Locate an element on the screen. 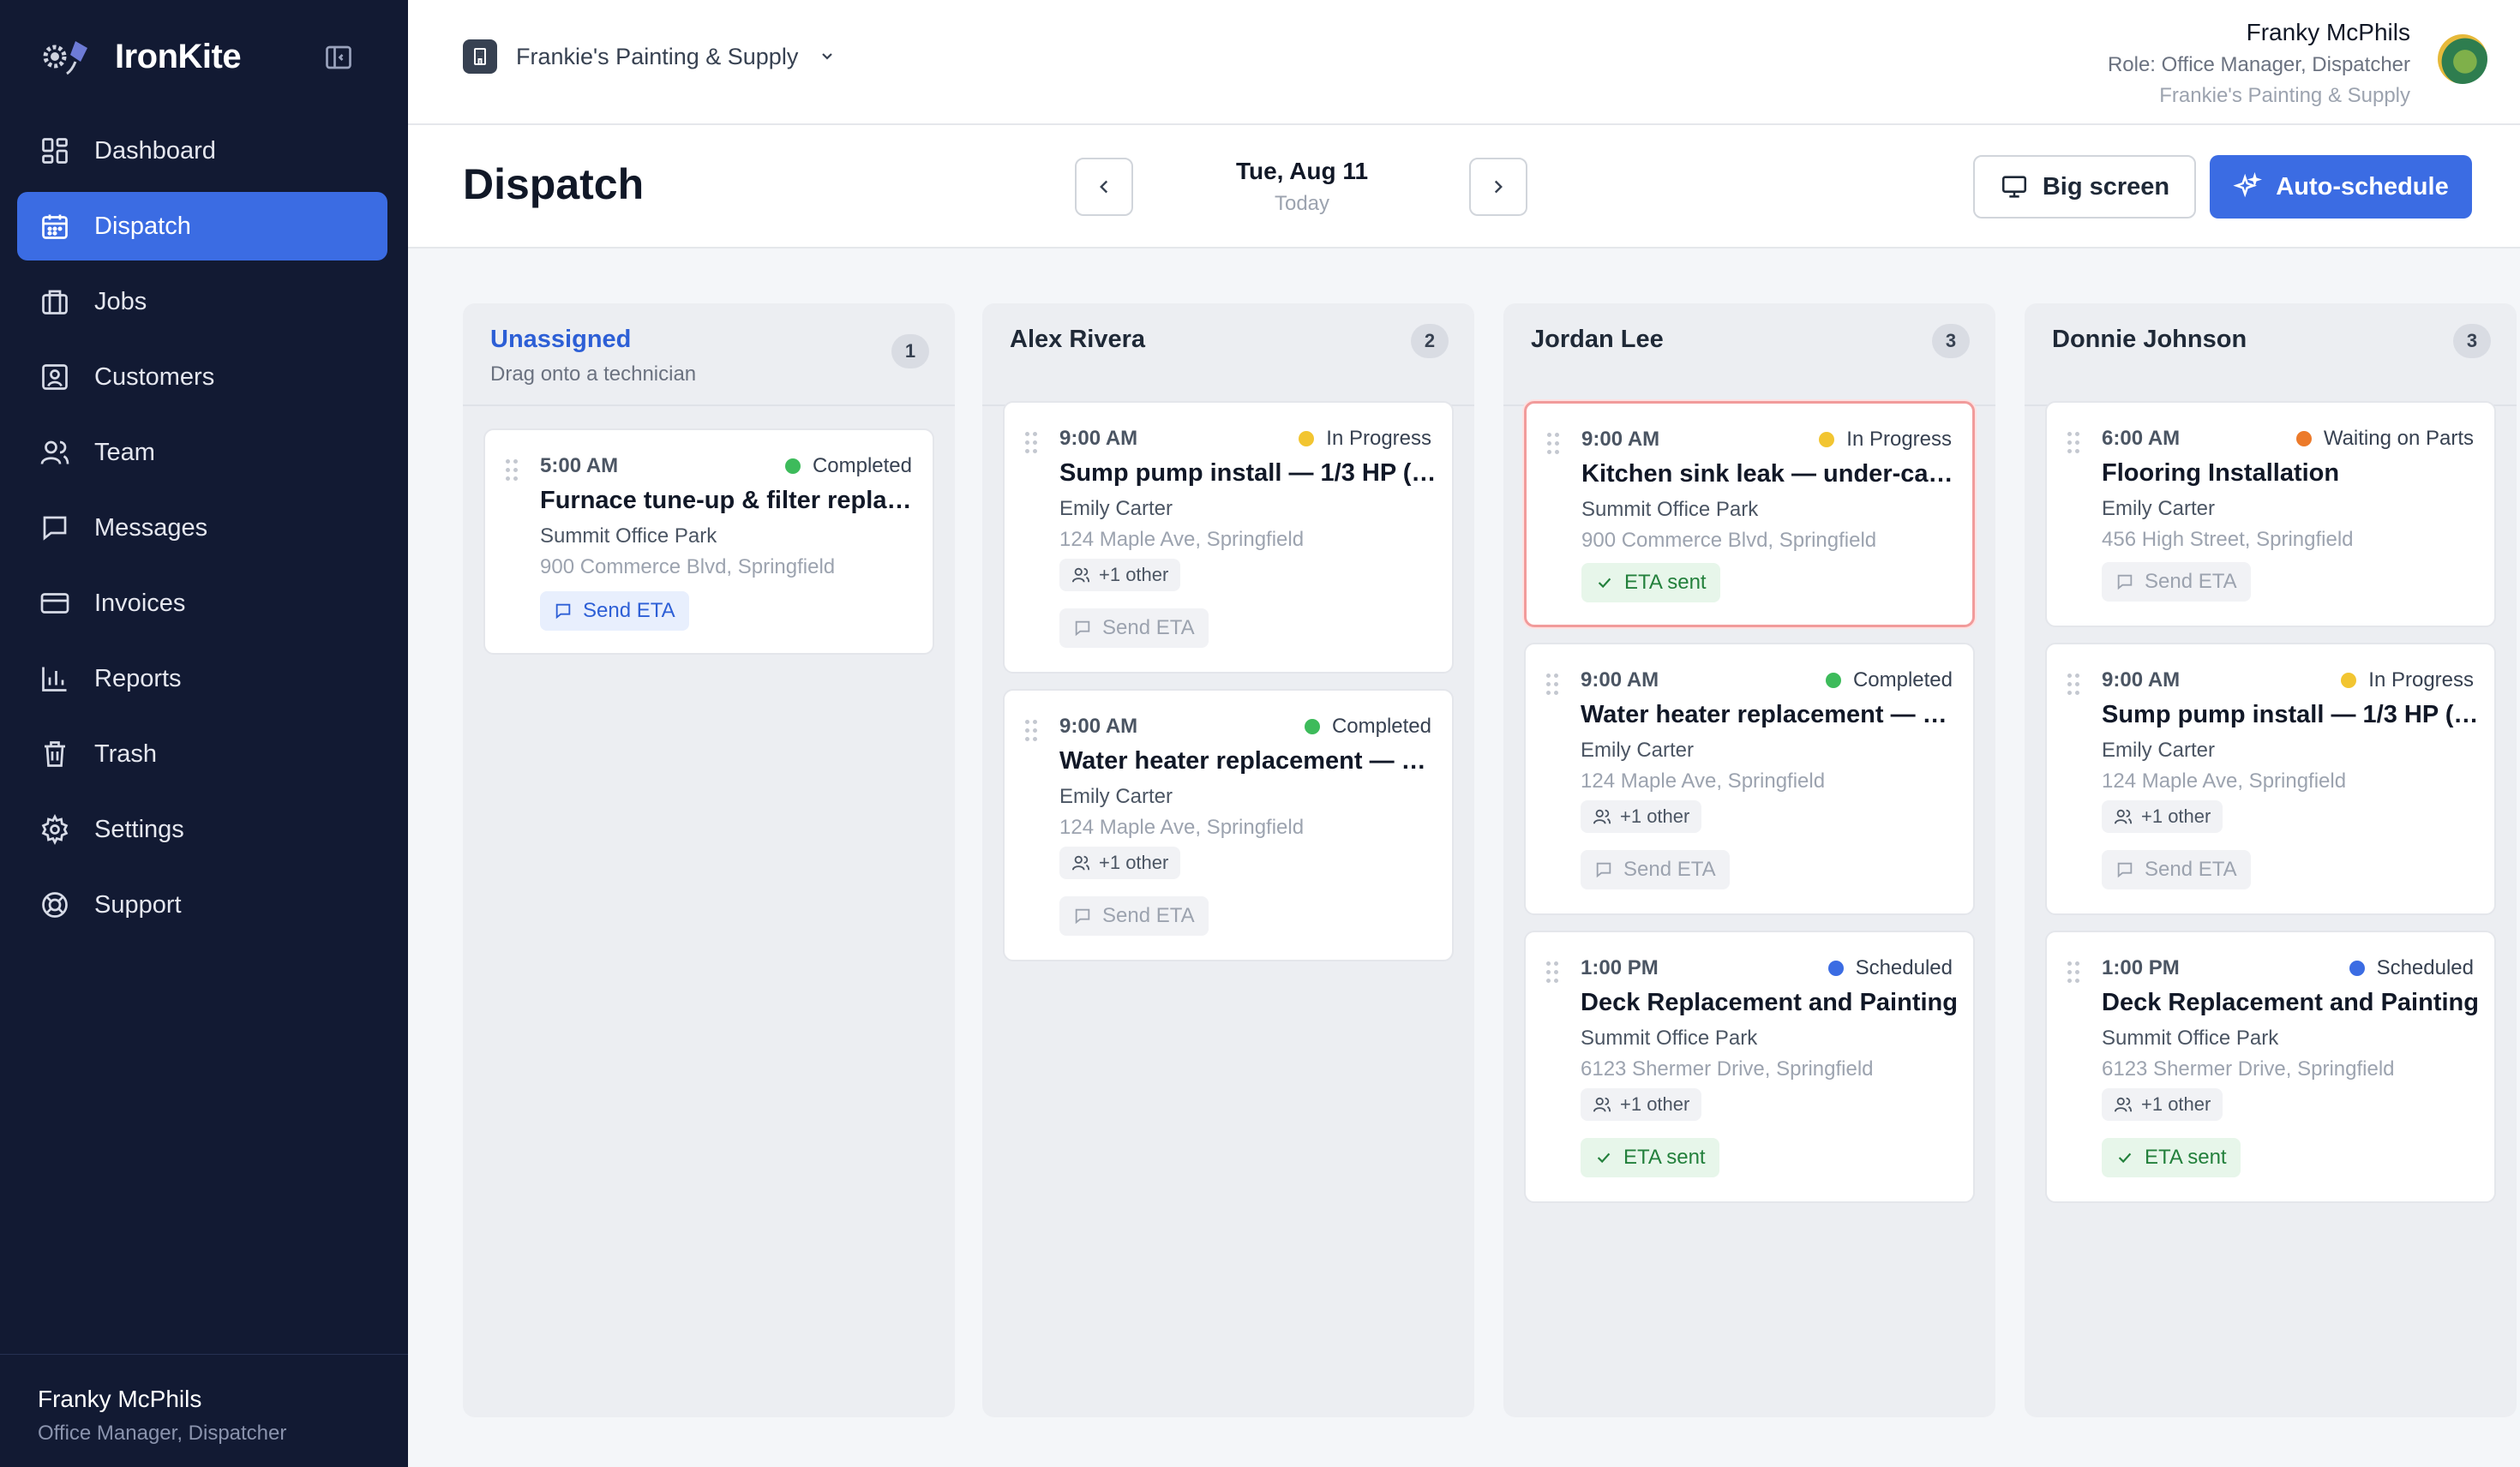 The height and width of the screenshot is (1467, 2520). checkmark-icon is located at coordinates (1604, 583).